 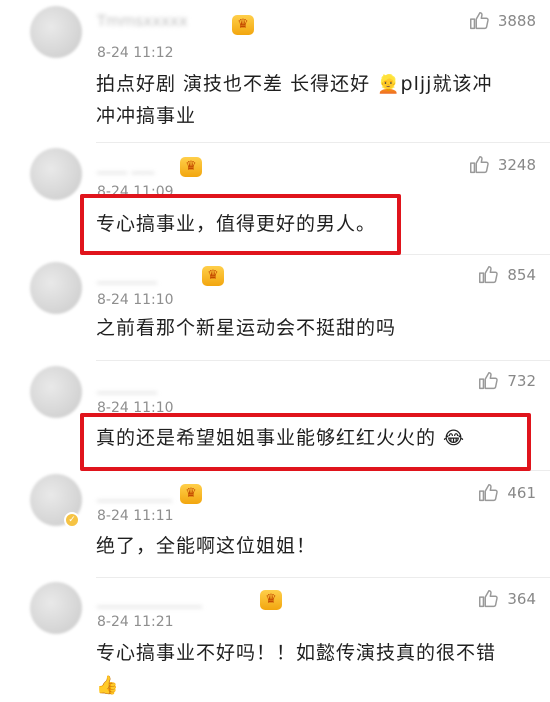 I want to click on like-count: 364, so click(x=521, y=599).